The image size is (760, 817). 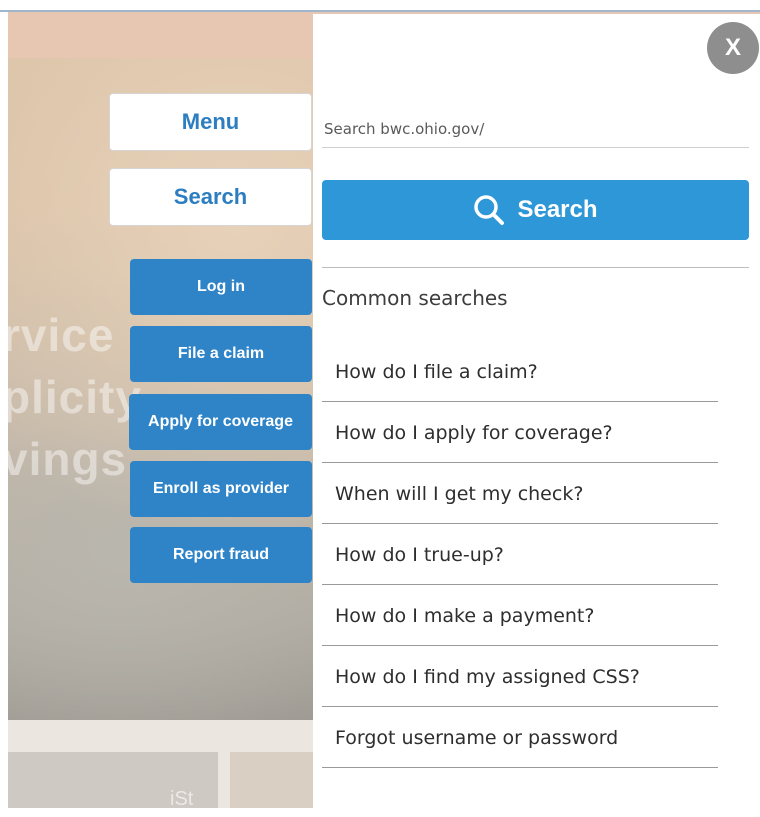 I want to click on common-search-link: How do I make a payment?, so click(x=520, y=616).